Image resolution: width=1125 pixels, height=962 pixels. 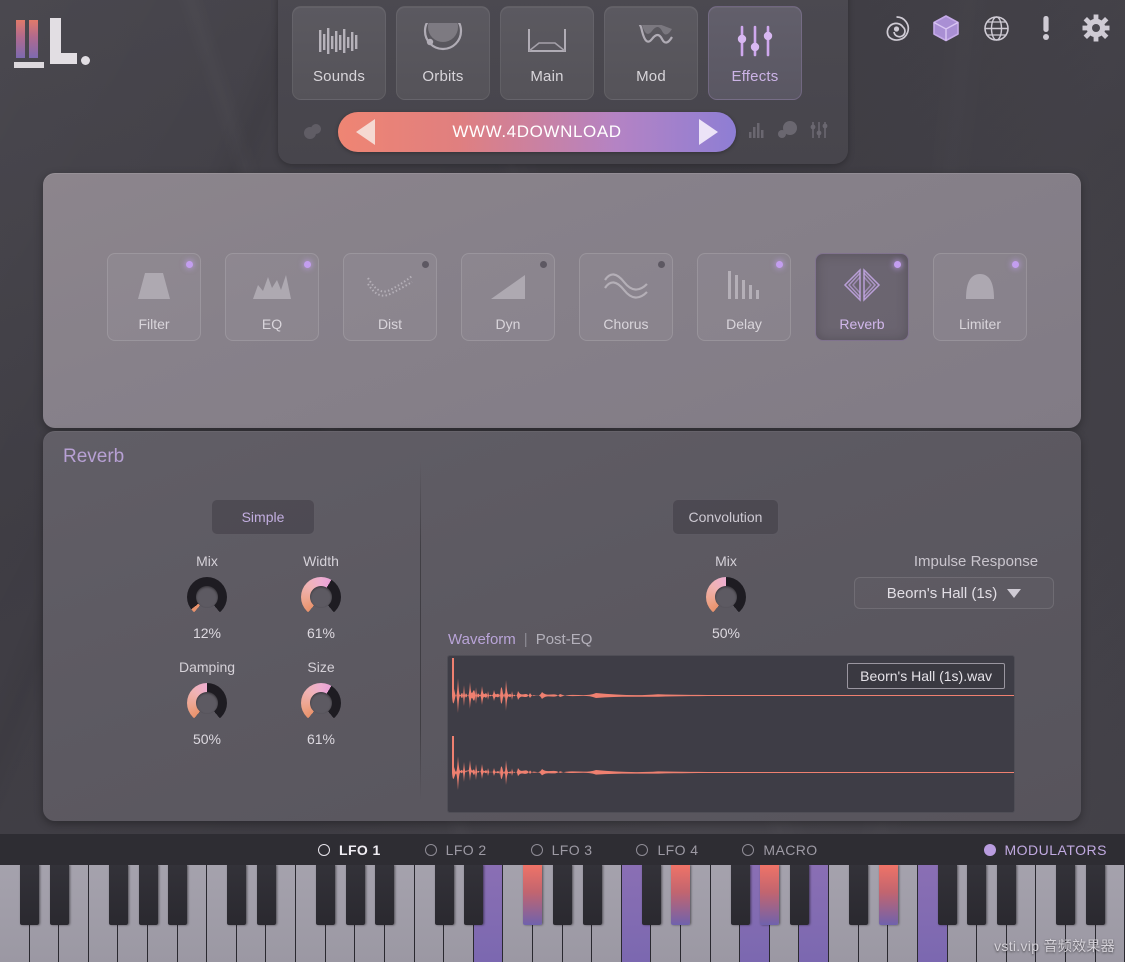 I want to click on mod-source-lfo-3: LFO 3, so click(x=561, y=850).